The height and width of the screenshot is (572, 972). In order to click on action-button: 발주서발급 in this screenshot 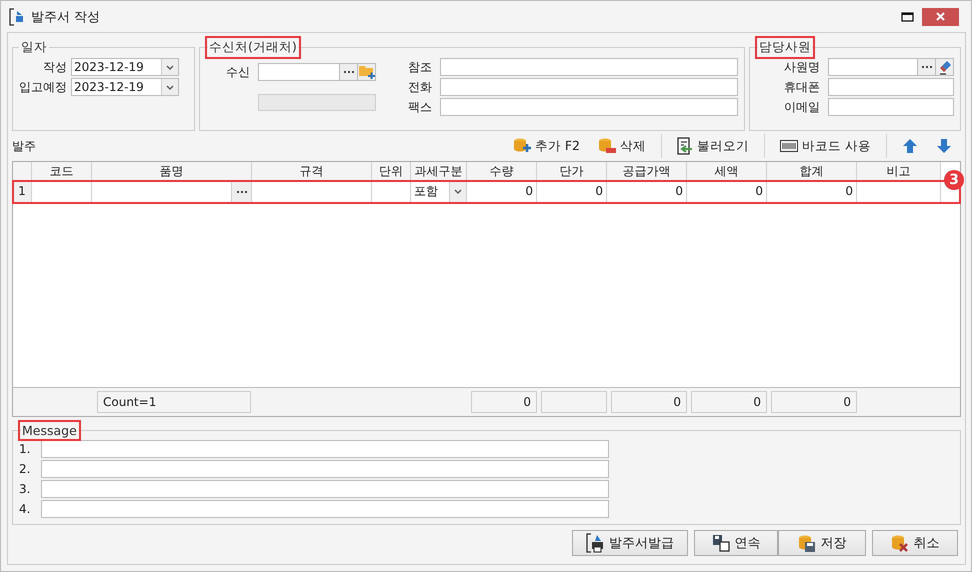, I will do `click(630, 543)`.